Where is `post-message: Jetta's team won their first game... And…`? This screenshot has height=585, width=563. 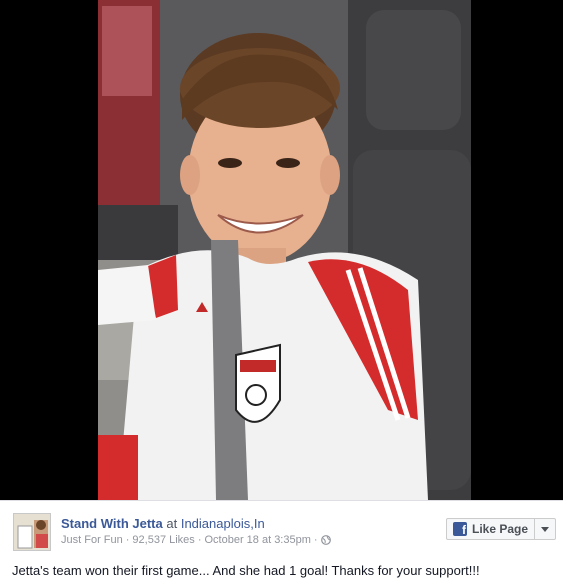
post-message: Jetta's team won their first game... And… is located at coordinates (246, 570).